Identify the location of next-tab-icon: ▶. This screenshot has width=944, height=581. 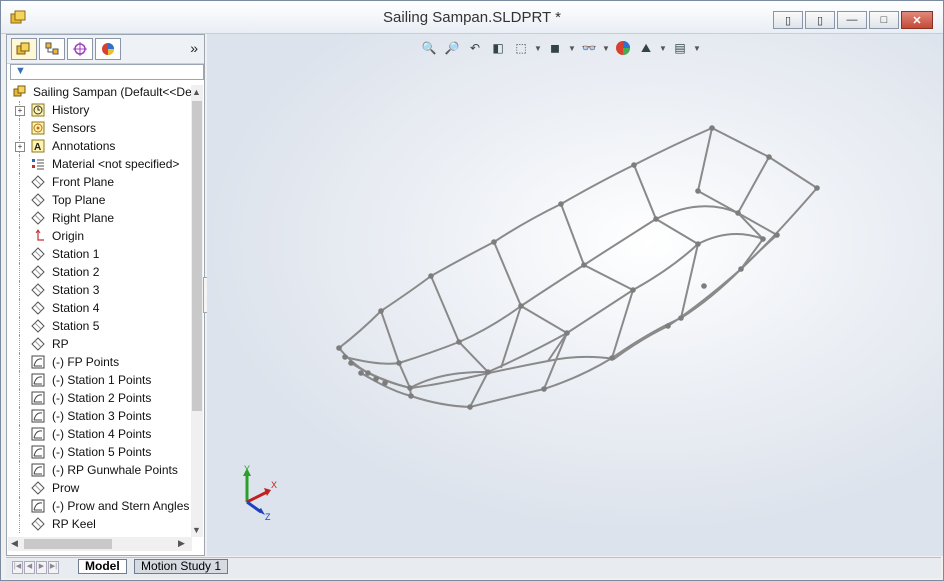
(41, 567).